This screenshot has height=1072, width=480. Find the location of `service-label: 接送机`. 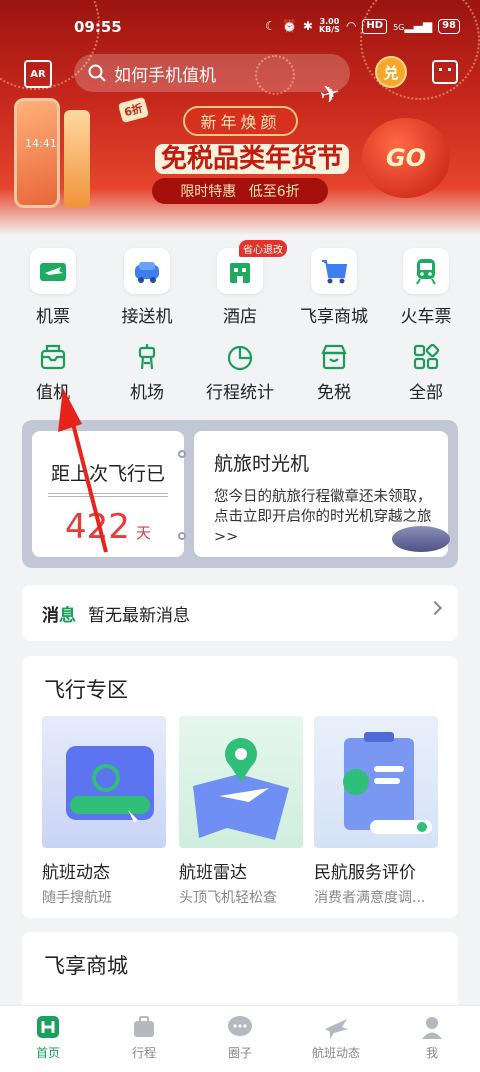

service-label: 接送机 is located at coordinates (147, 317).